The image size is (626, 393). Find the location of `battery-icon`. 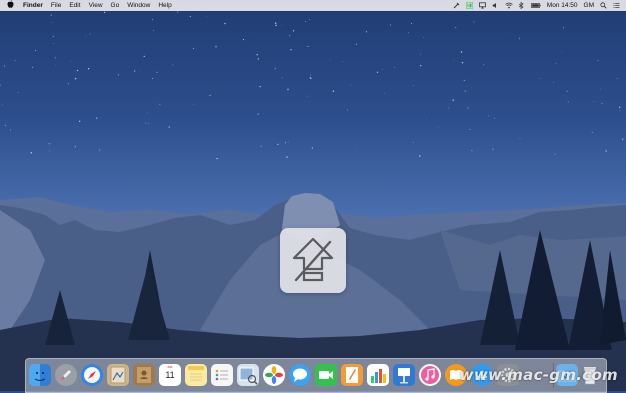

battery-icon is located at coordinates (535, 5).